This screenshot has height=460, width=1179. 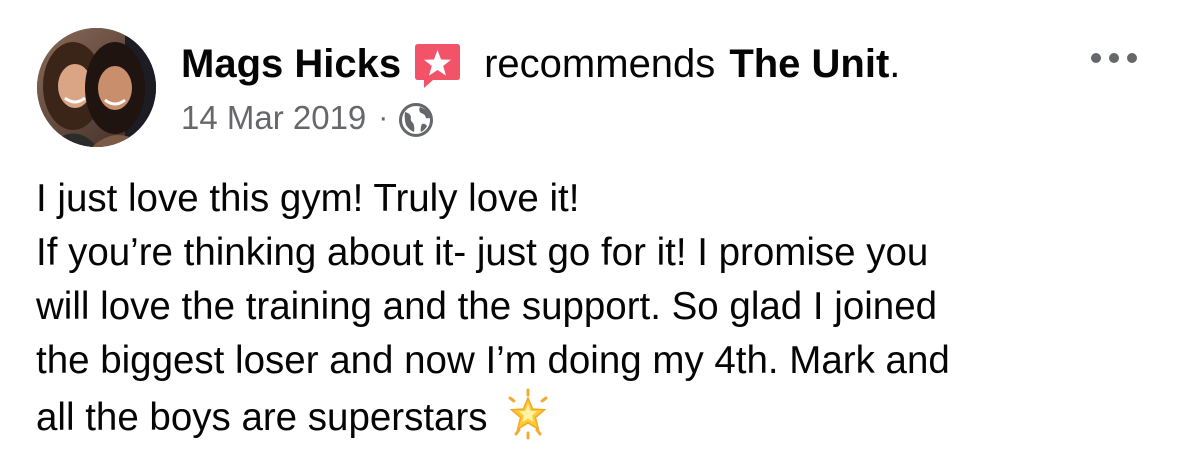 What do you see at coordinates (273, 118) in the screenshot?
I see `post-date: 14 Mar 2019` at bounding box center [273, 118].